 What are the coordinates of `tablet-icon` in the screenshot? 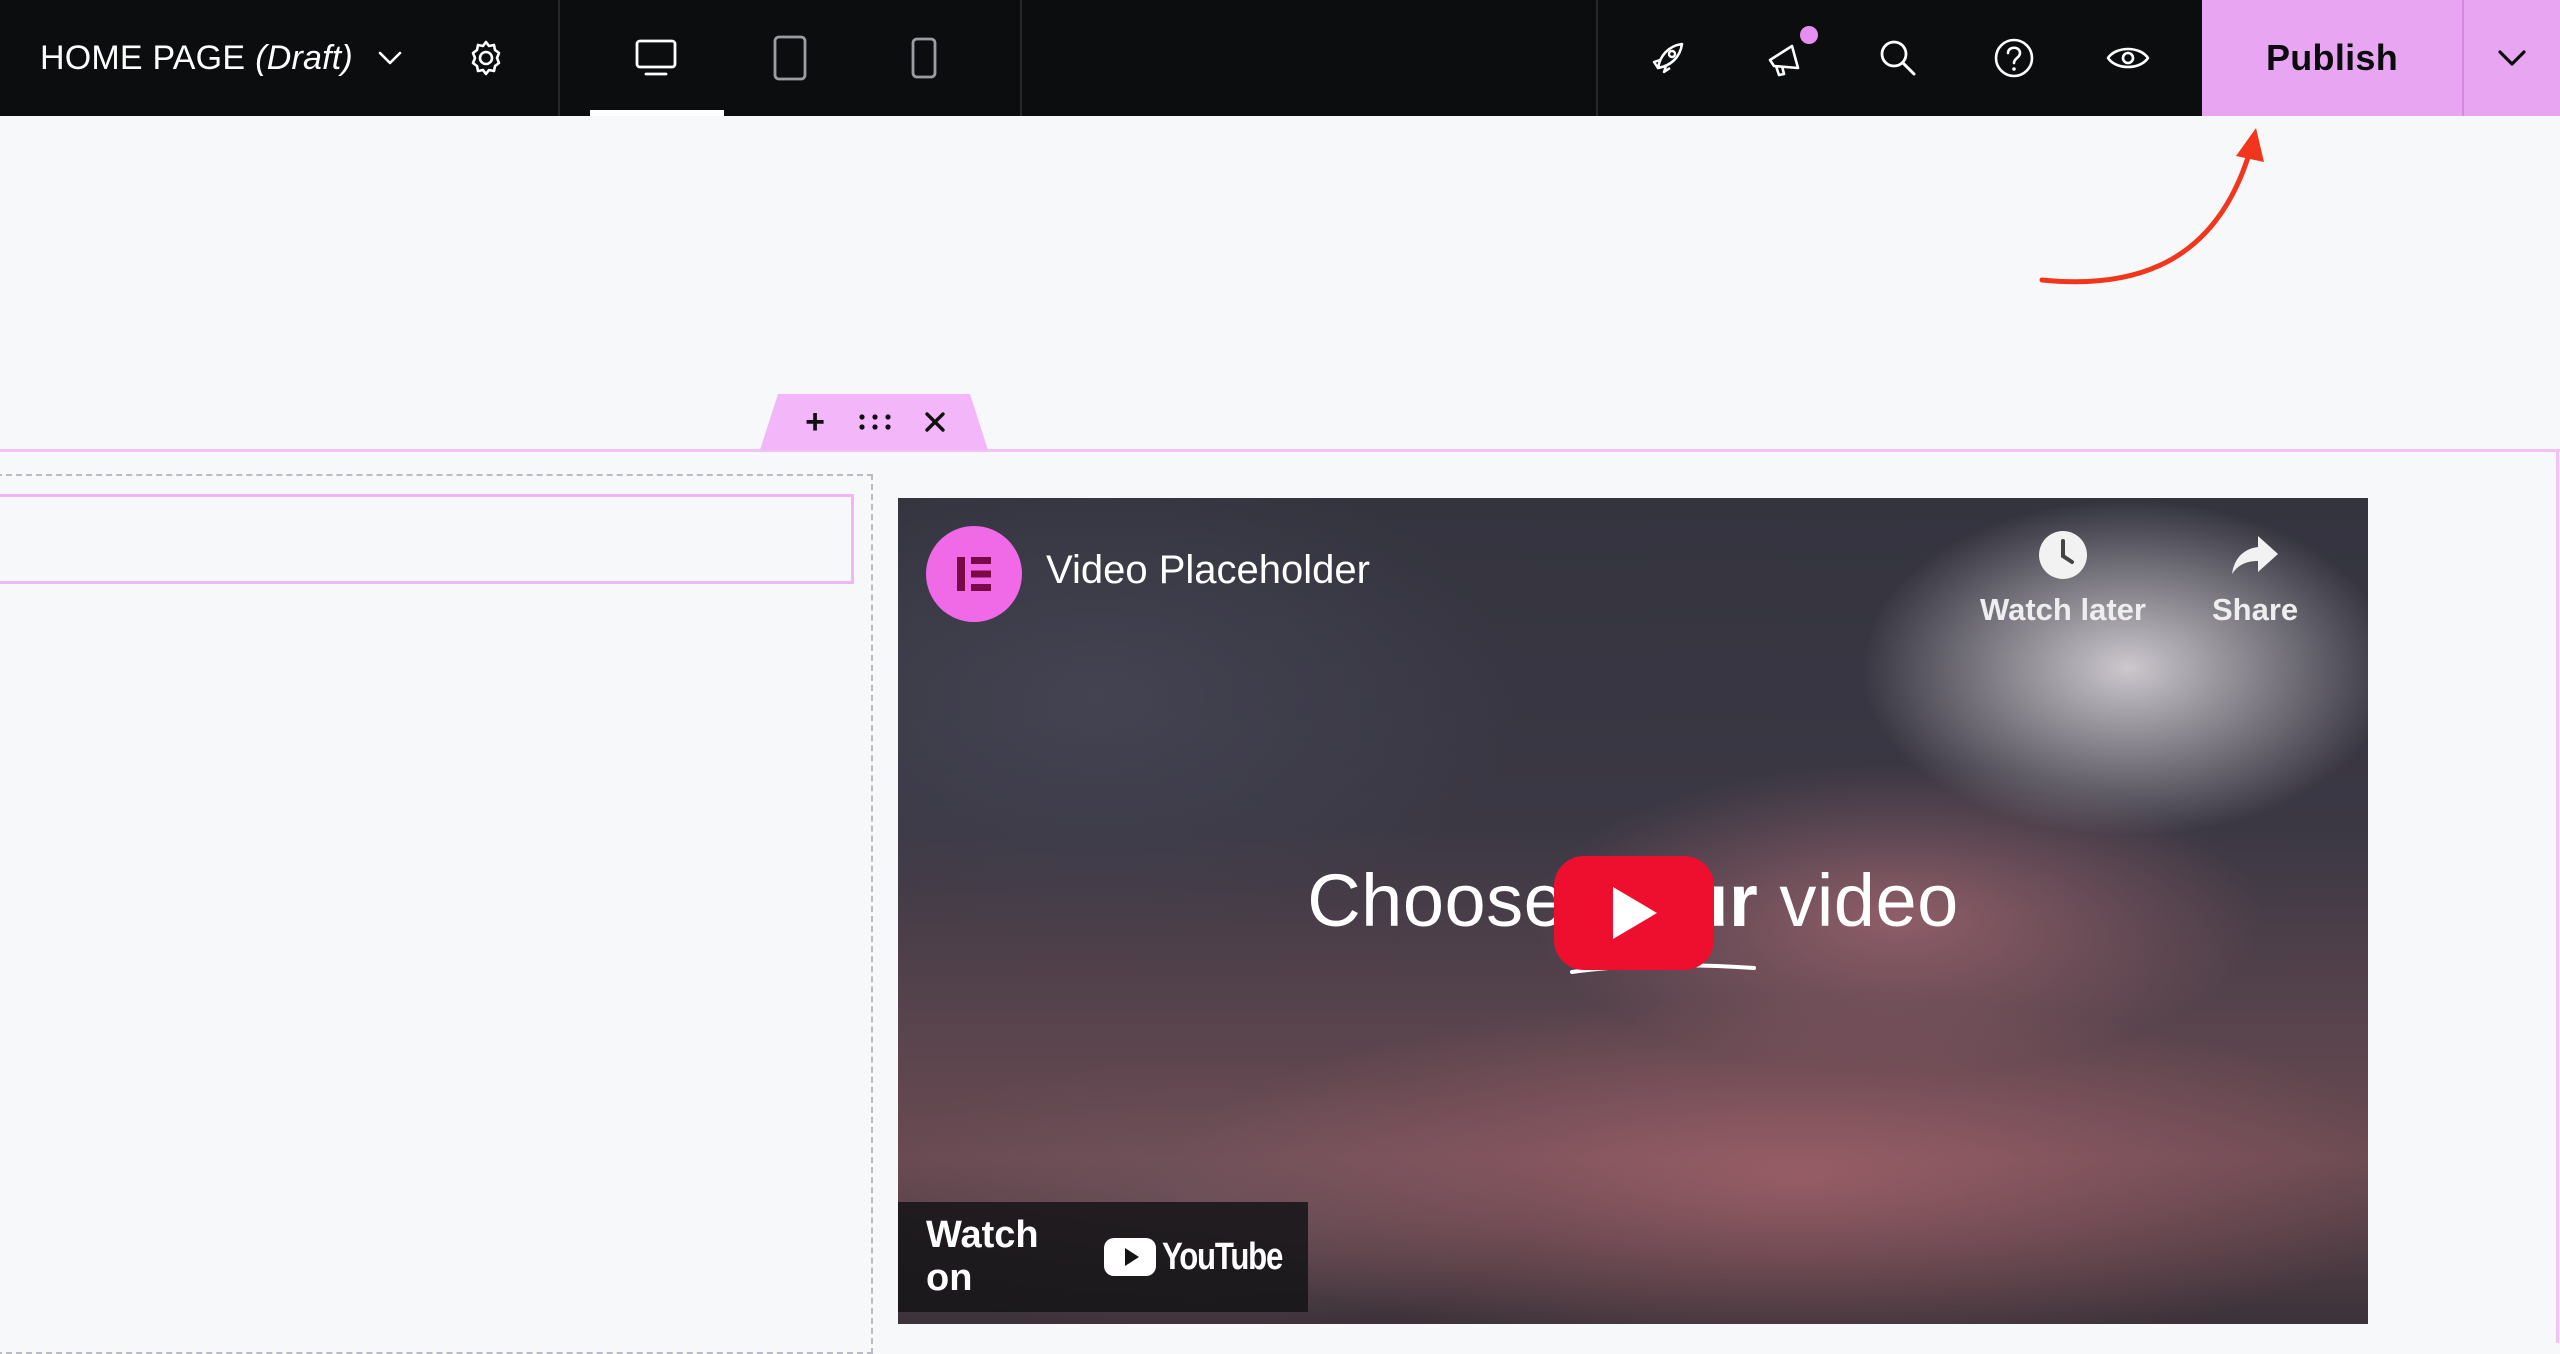 It's located at (790, 58).